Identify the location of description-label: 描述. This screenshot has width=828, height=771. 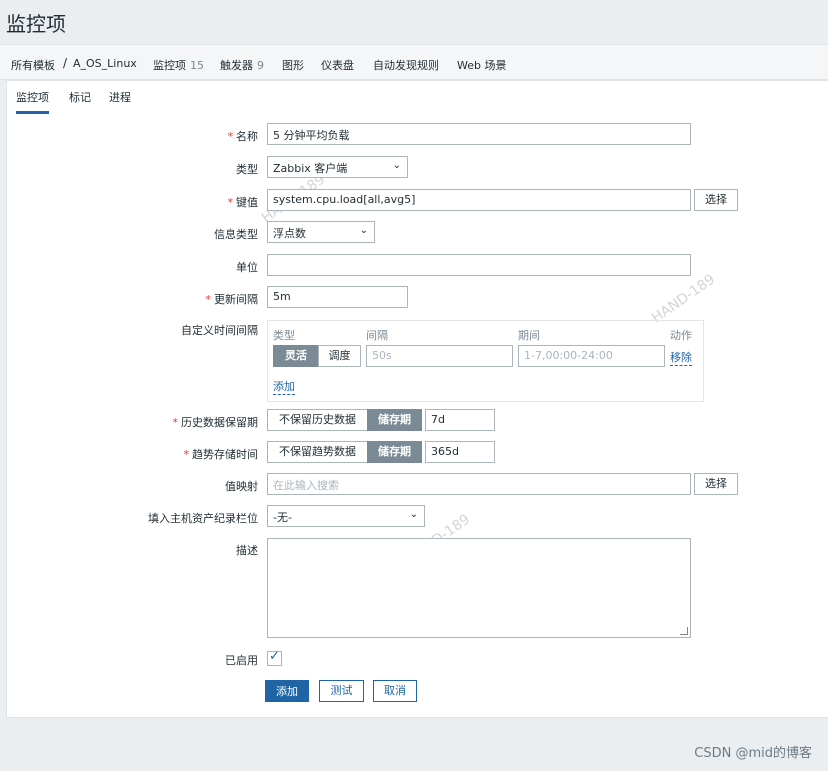
(247, 550).